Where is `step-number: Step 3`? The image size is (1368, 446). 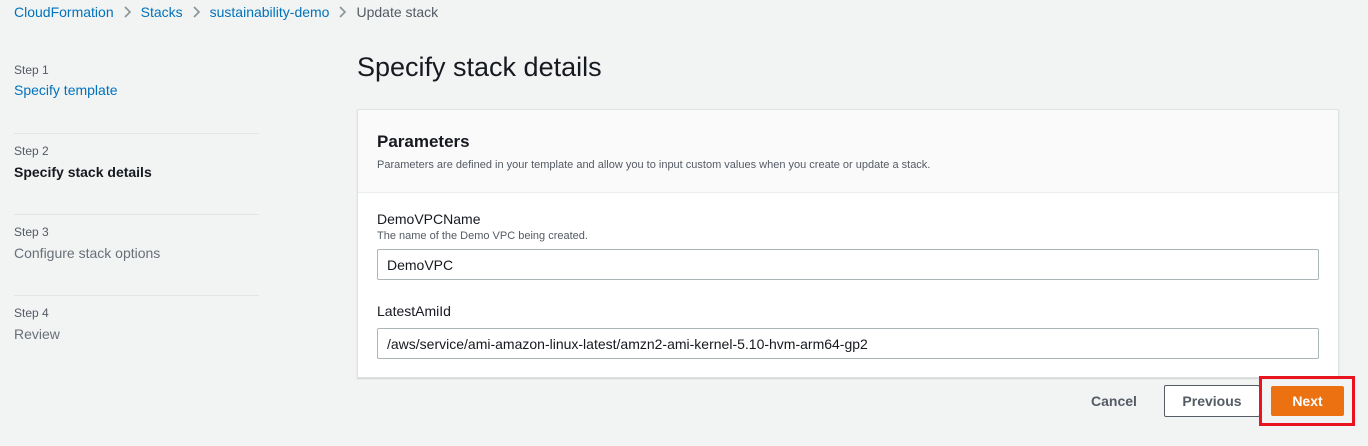
step-number: Step 3 is located at coordinates (31, 232).